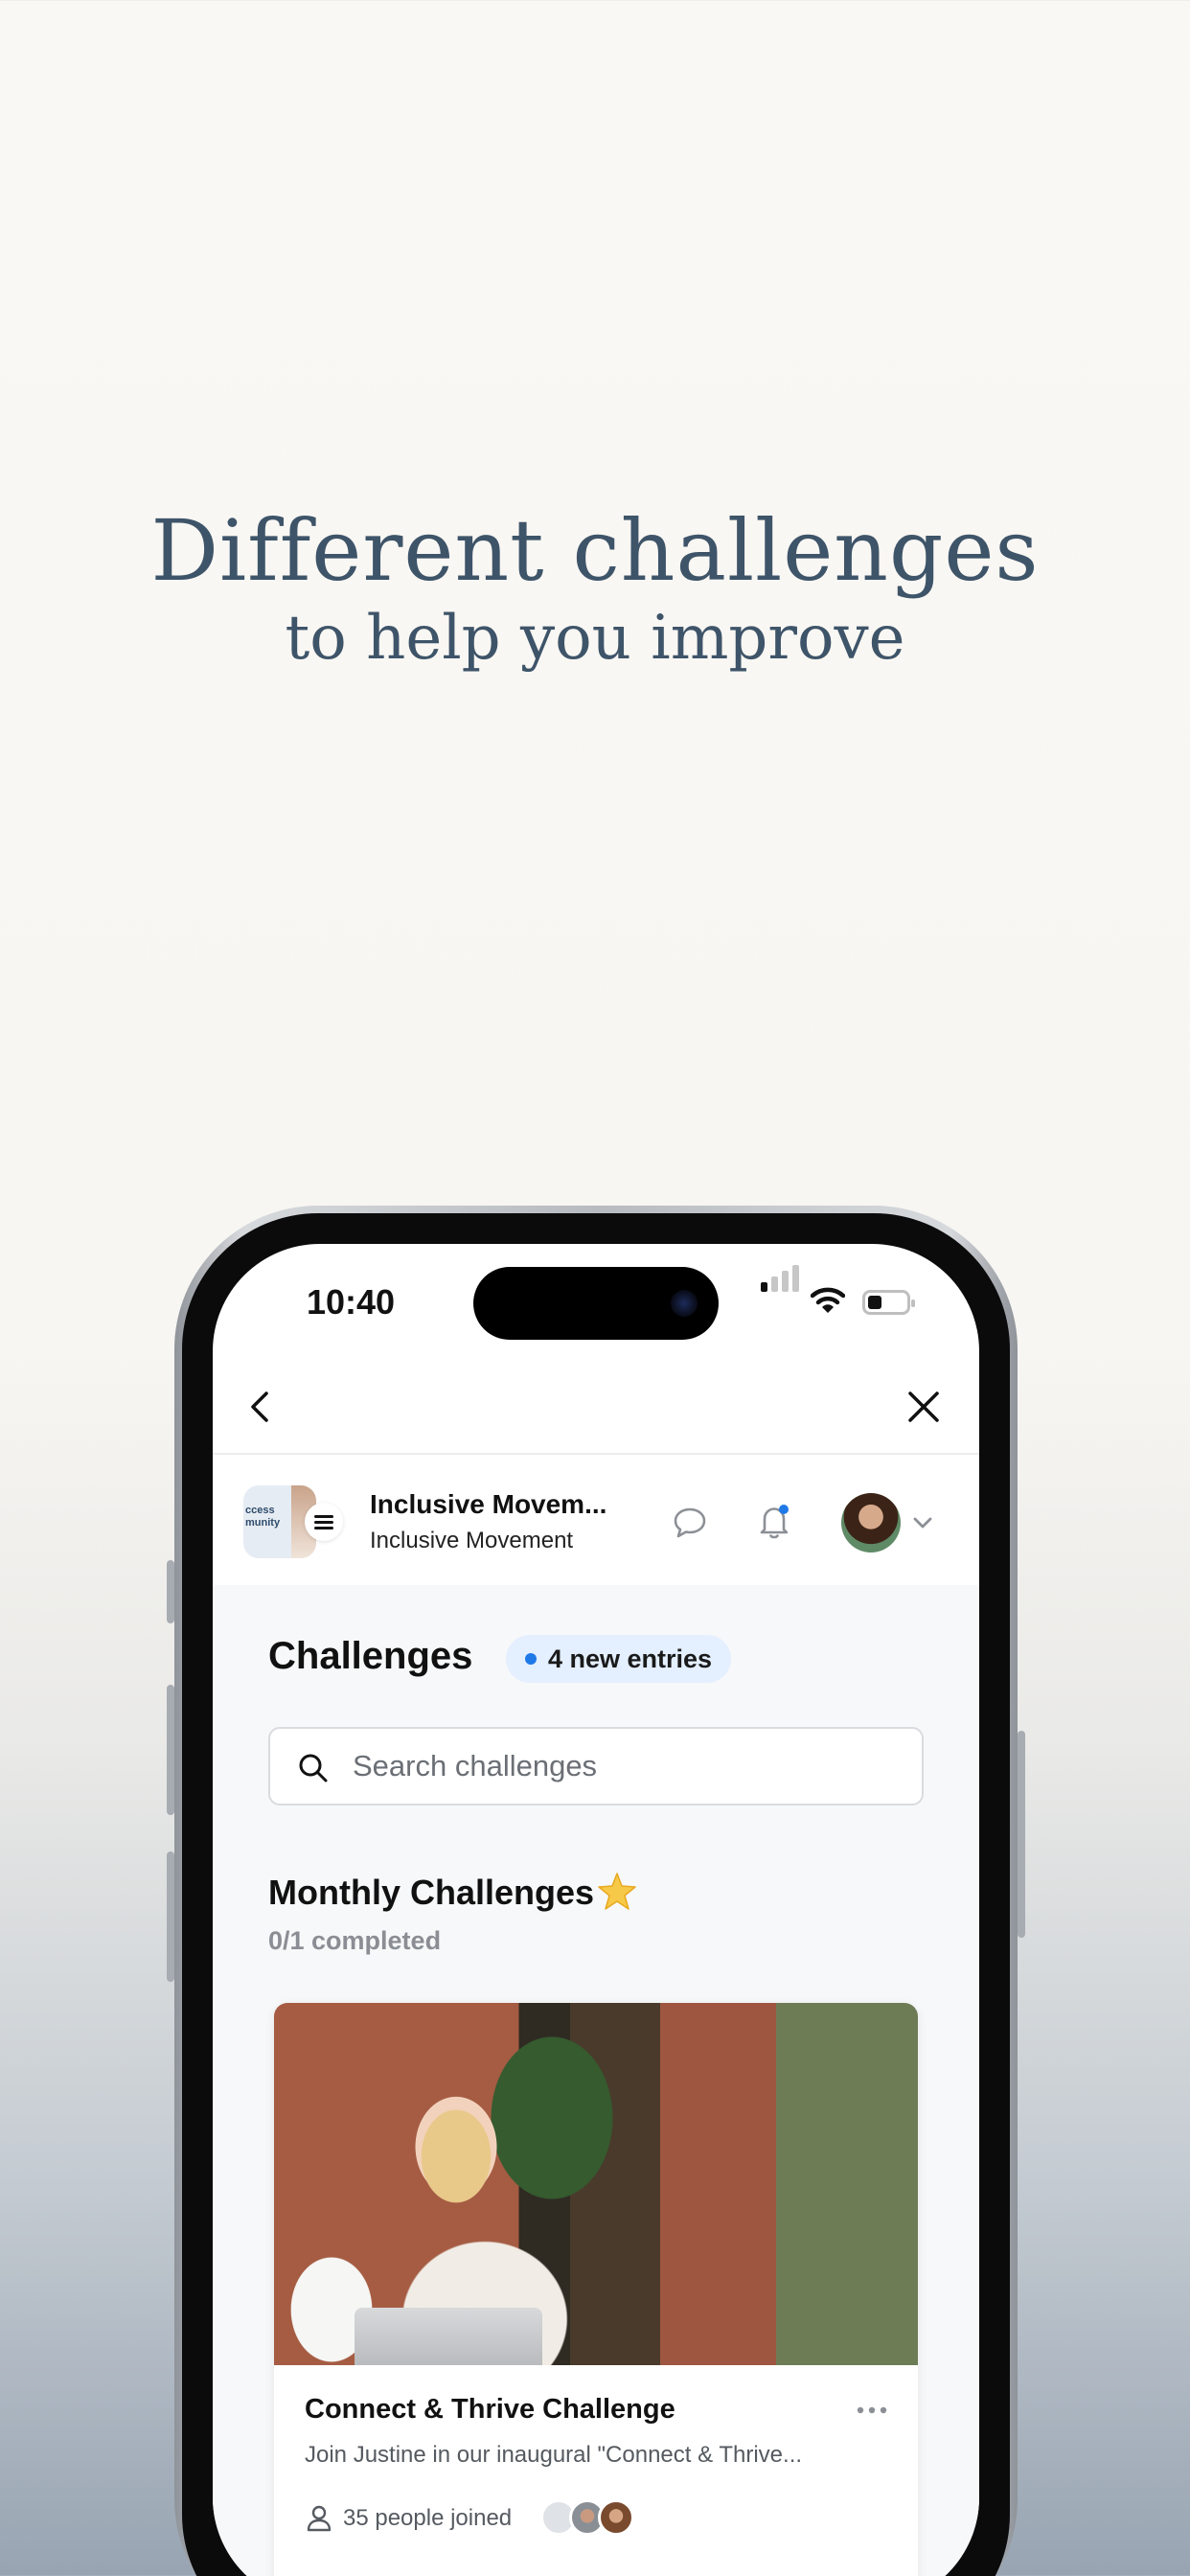 The image size is (1190, 2576). Describe the element at coordinates (922, 1523) in the screenshot. I see `chevron-down-icon` at that location.